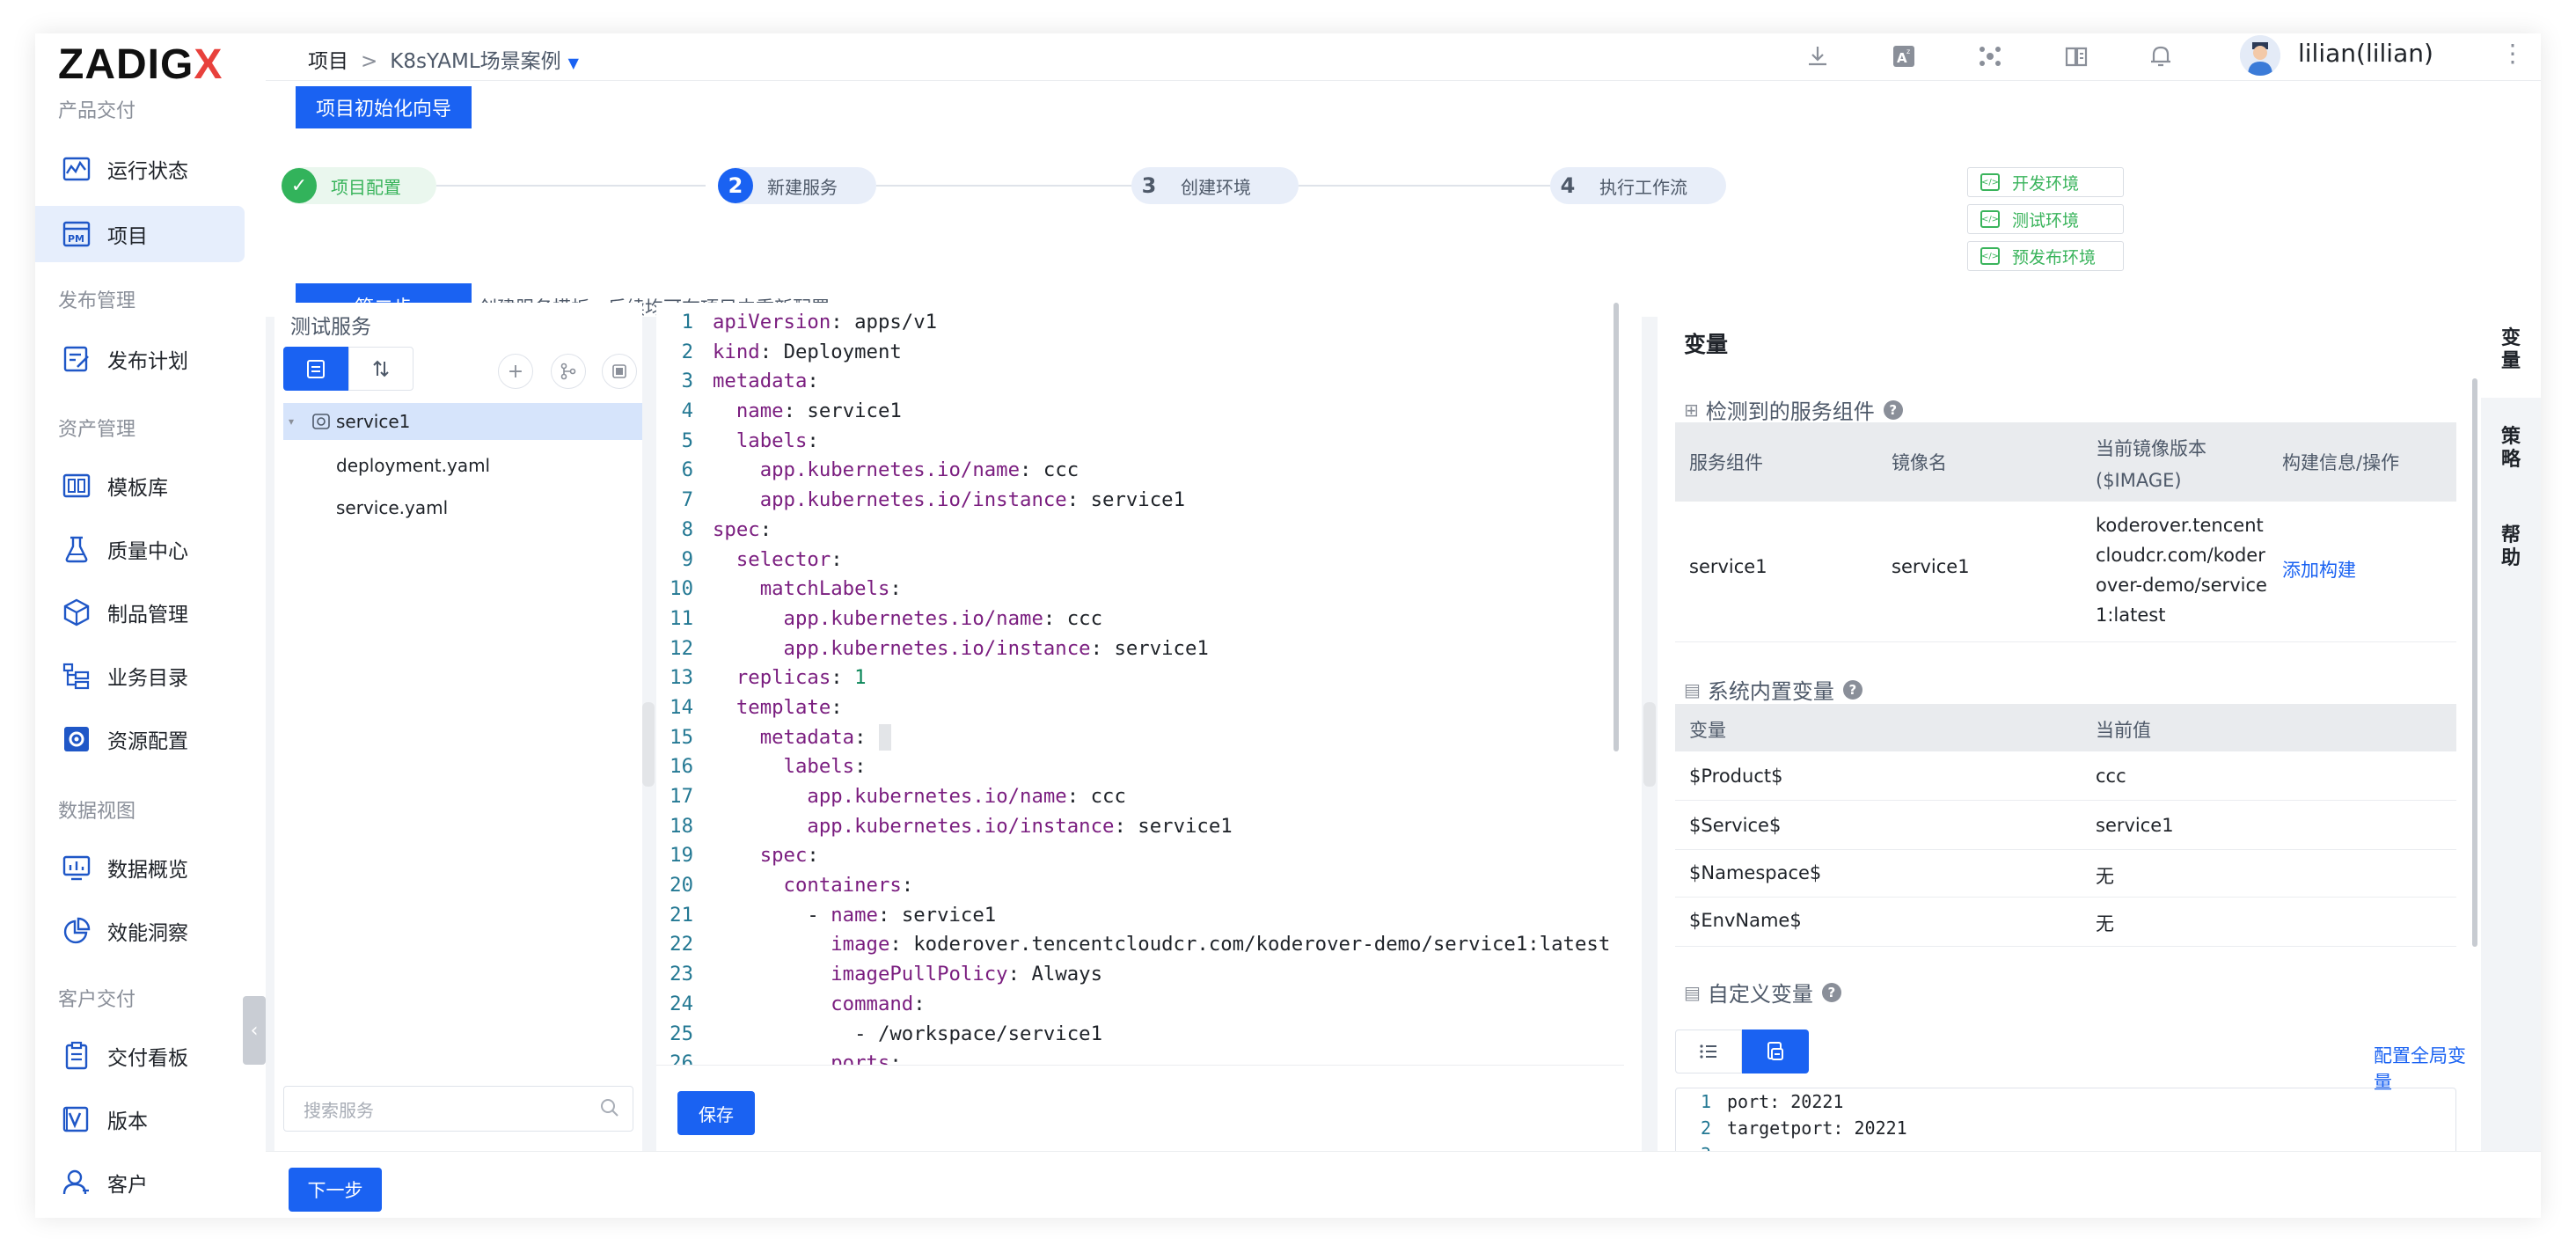 The width and height of the screenshot is (2576, 1253). What do you see at coordinates (2065, 1102) in the screenshot?
I see `code-line: 1 port: 20221` at bounding box center [2065, 1102].